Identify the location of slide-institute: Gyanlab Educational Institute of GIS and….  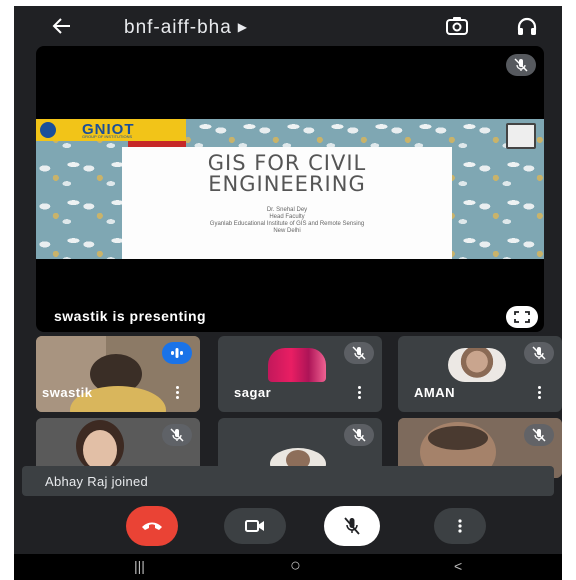
(287, 224).